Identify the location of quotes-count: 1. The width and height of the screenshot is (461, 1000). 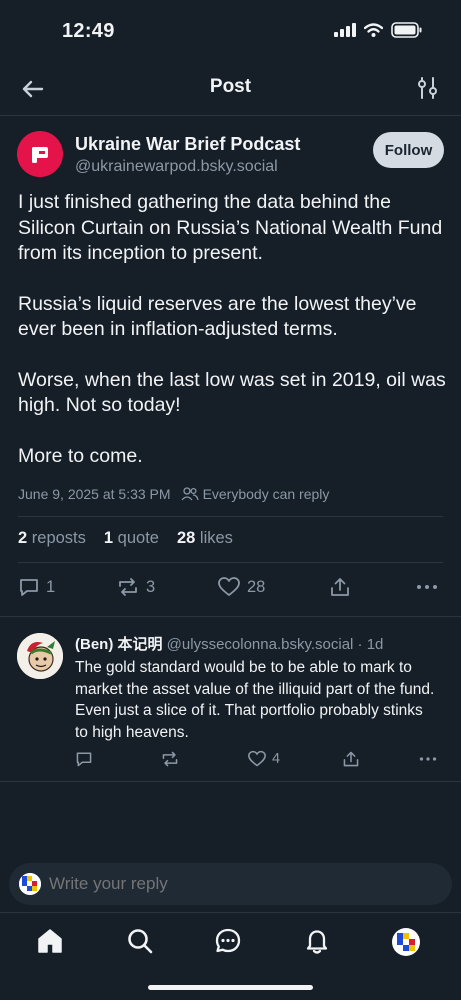
(108, 538).